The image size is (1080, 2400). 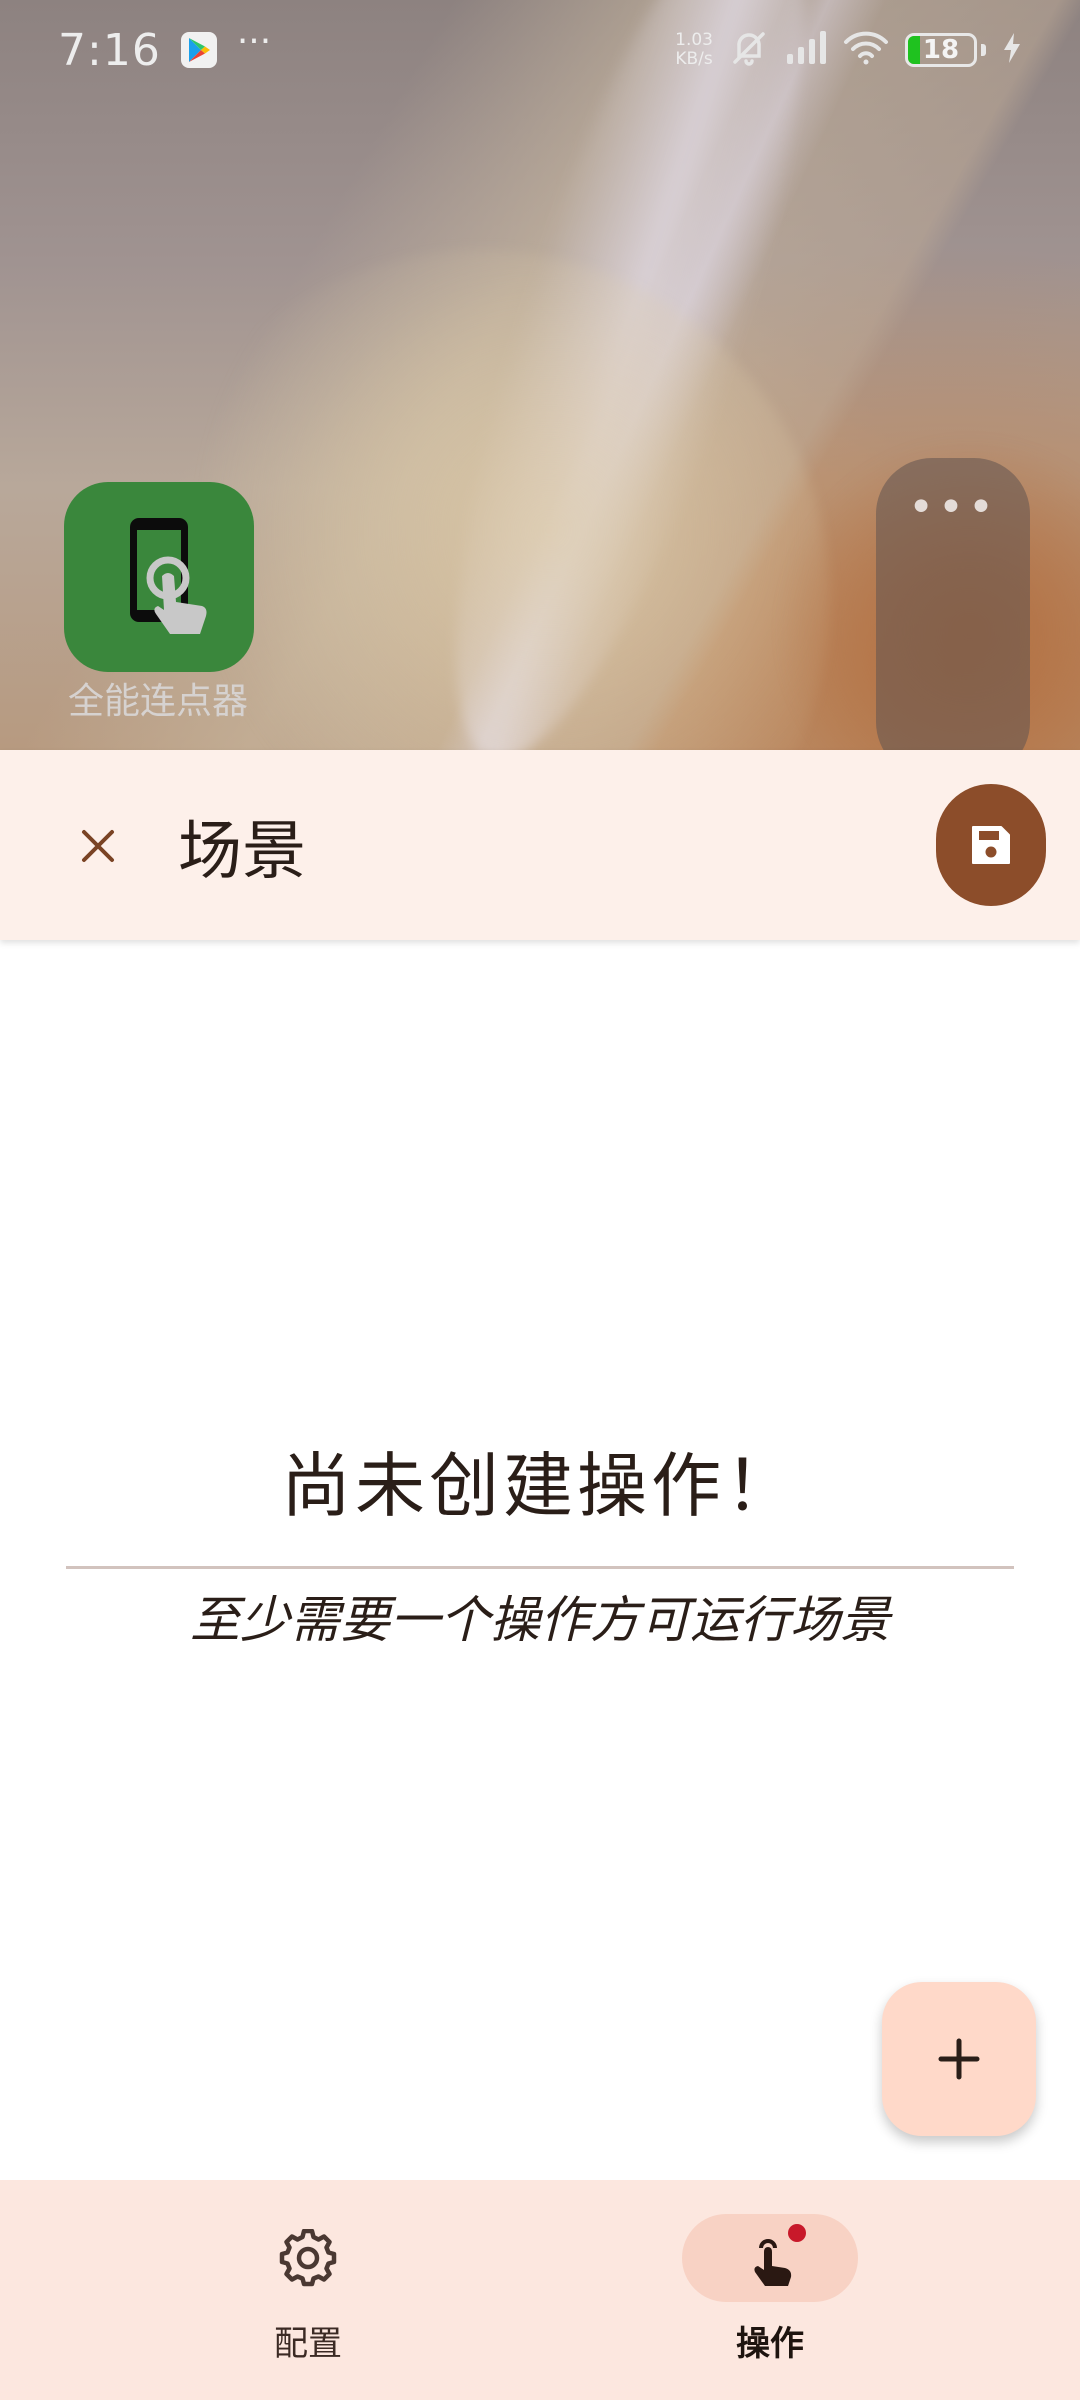 I want to click on nav-icon-container-selected, so click(x=770, y=2258).